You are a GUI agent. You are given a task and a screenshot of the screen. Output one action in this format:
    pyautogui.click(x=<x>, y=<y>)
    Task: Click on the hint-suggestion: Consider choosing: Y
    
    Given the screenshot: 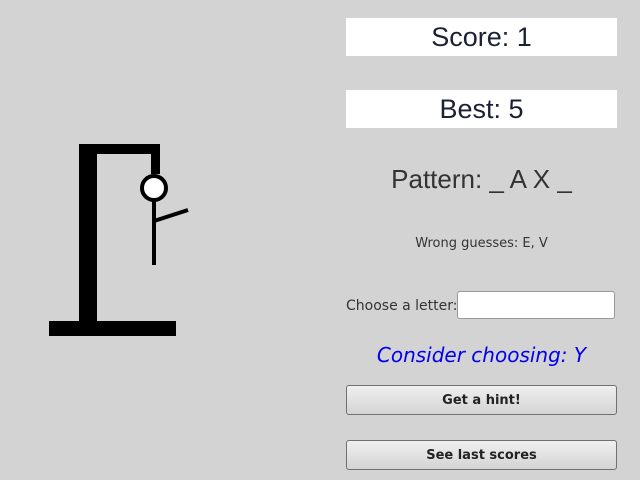 What is the action you would take?
    pyautogui.click(x=481, y=355)
    